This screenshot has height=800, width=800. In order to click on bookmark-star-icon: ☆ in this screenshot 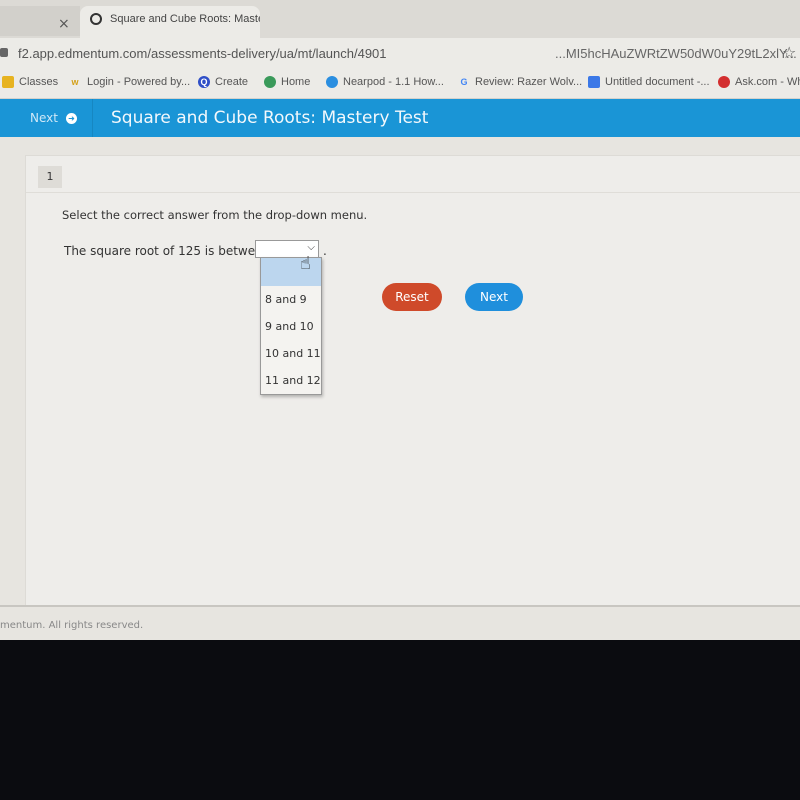, I will do `click(789, 52)`.